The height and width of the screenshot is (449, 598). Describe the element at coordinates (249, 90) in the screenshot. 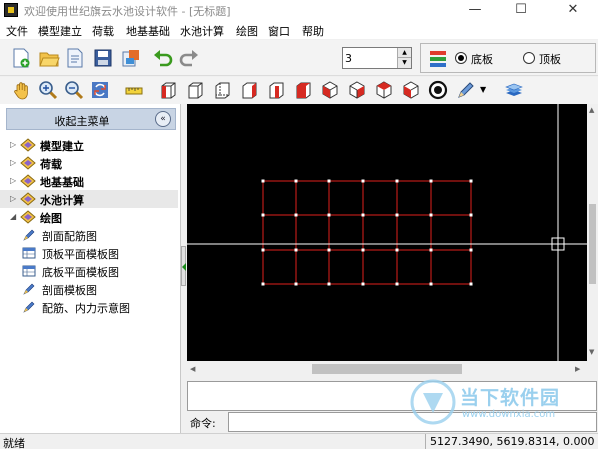

I see `view-face-right-icon` at that location.